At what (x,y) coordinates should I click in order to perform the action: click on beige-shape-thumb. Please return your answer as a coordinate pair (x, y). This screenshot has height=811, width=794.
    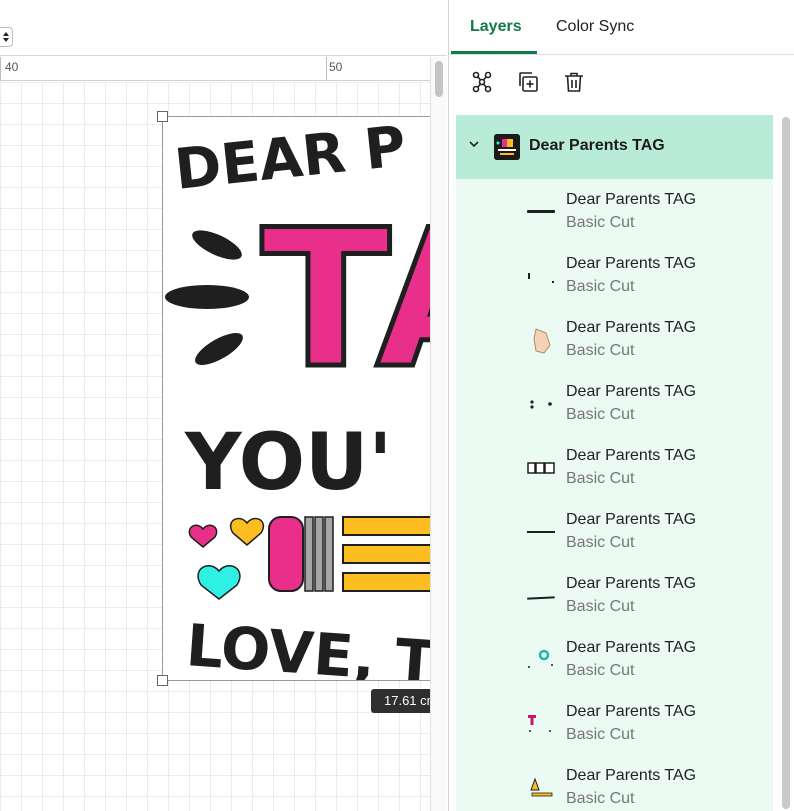
    Looking at the image, I should click on (541, 340).